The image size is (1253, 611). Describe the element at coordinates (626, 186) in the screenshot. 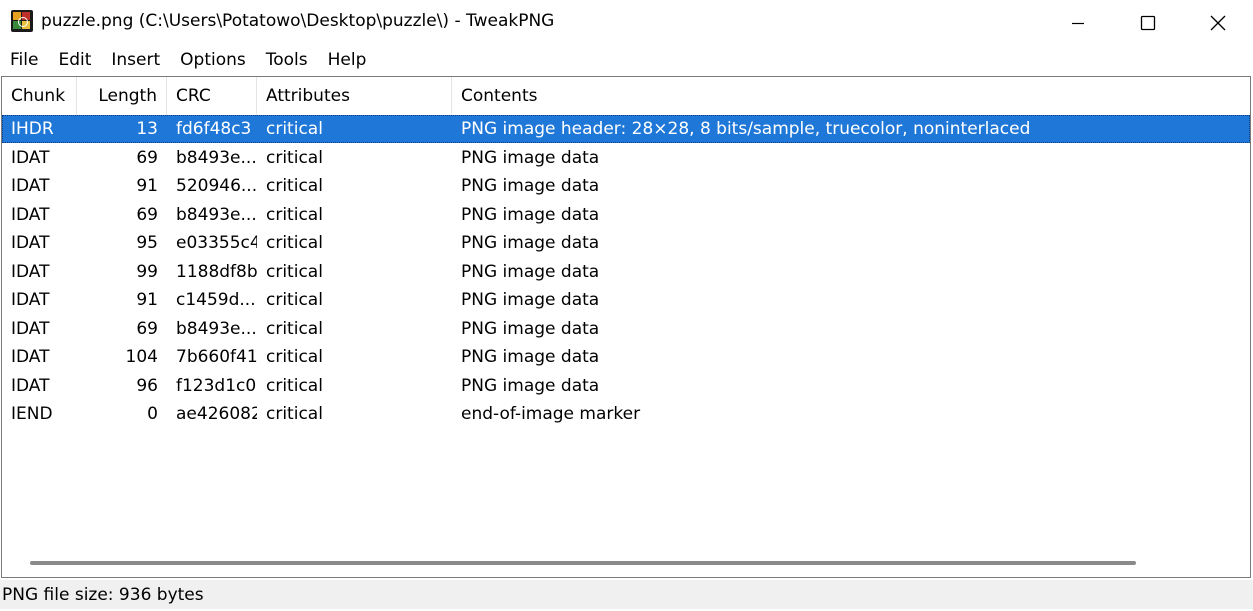

I see `table-row: IDAT 91 520946... critical PNG image data` at that location.